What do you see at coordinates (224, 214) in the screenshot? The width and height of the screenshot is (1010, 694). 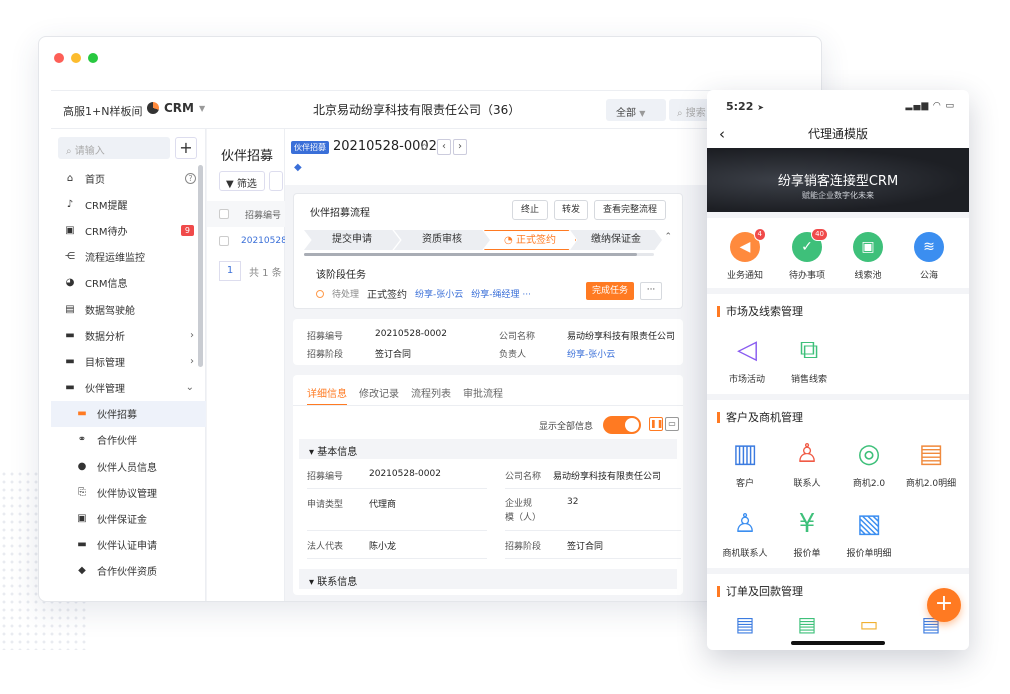 I see `select-all-checkbox` at bounding box center [224, 214].